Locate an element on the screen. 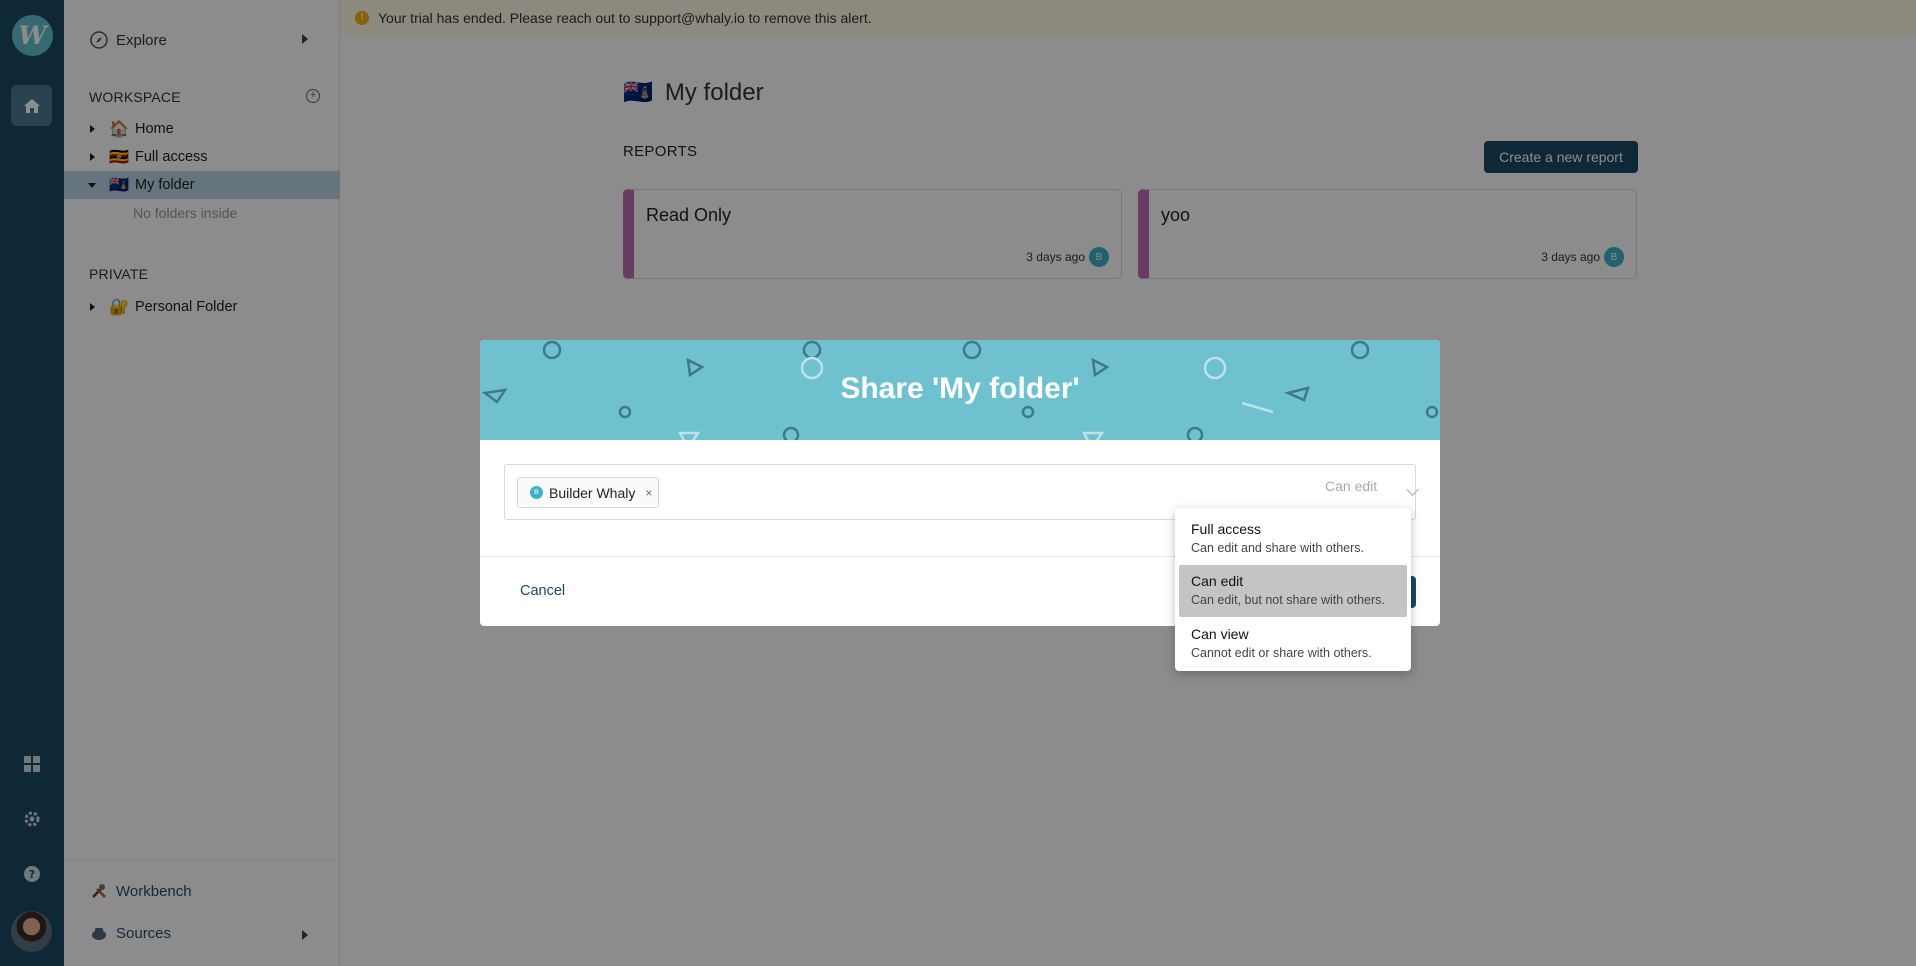 This screenshot has width=1916, height=966. modal-header: Share 'My folder' is located at coordinates (960, 390).